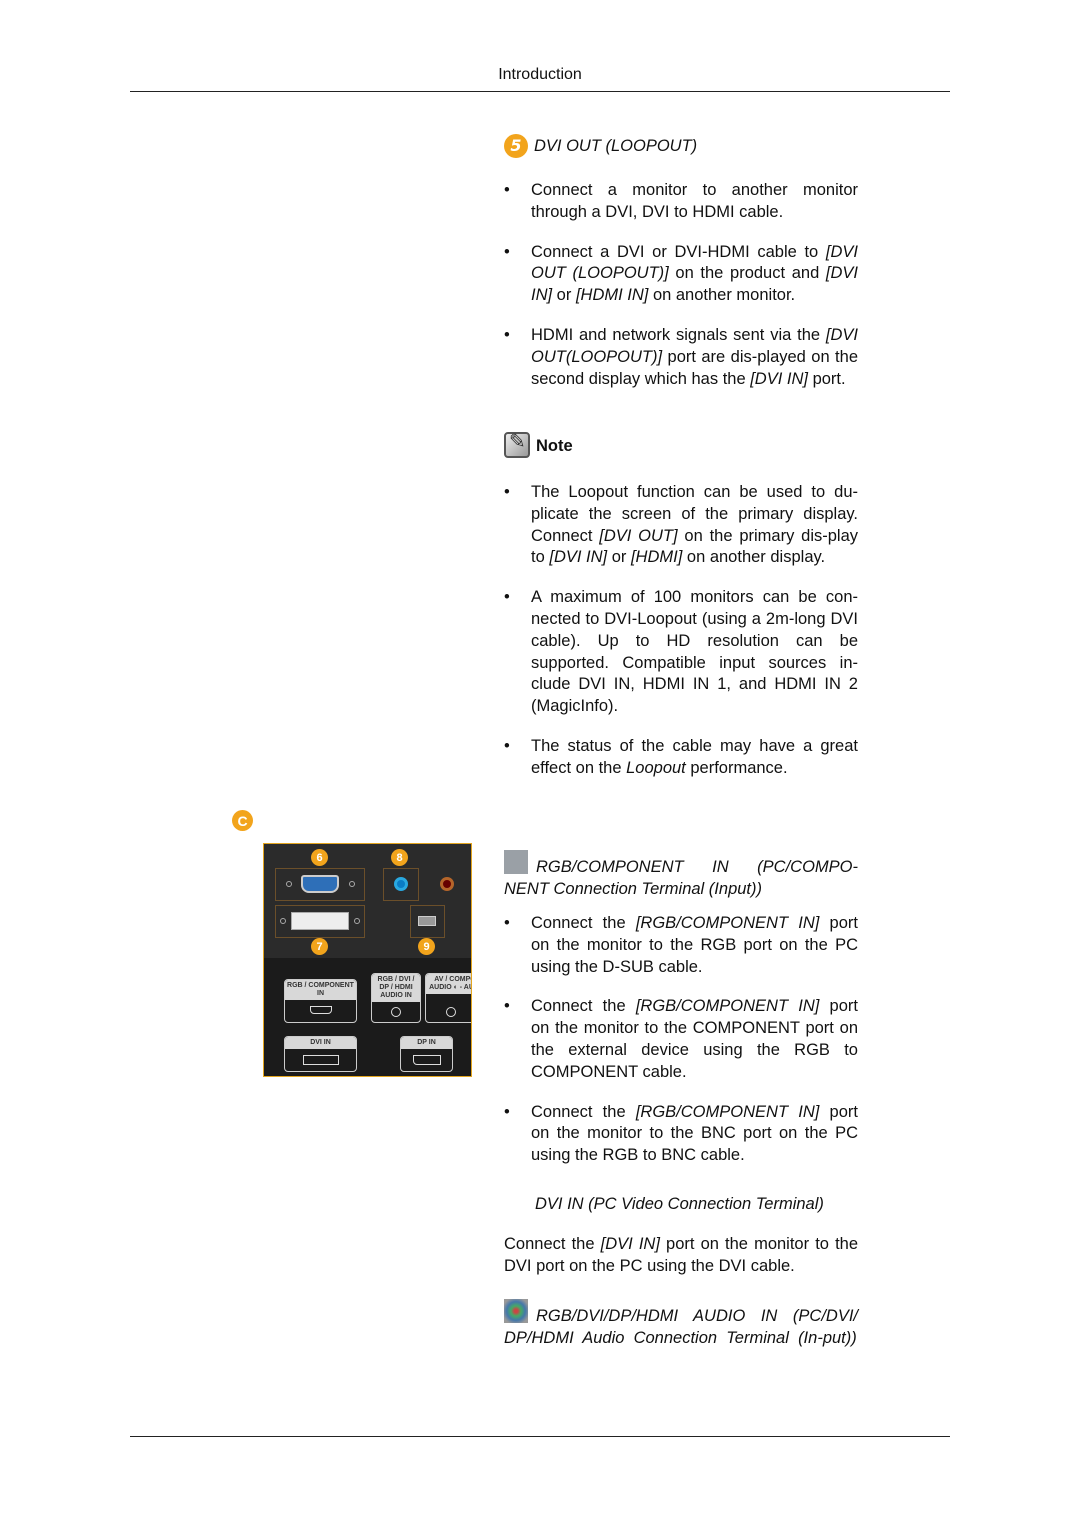  Describe the element at coordinates (426, 1060) in the screenshot. I see `displayport-symbol-icon` at that location.